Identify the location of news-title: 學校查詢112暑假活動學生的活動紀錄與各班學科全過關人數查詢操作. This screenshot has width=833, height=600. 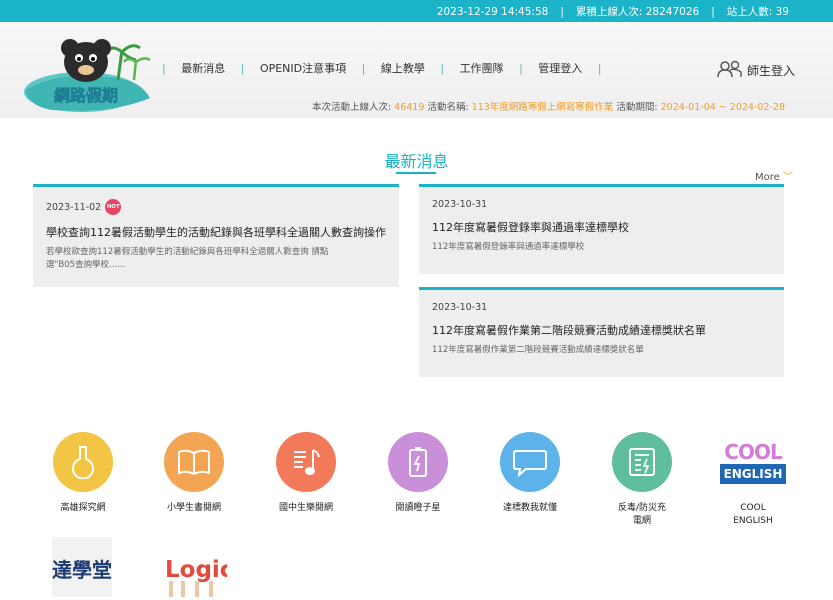
(216, 232).